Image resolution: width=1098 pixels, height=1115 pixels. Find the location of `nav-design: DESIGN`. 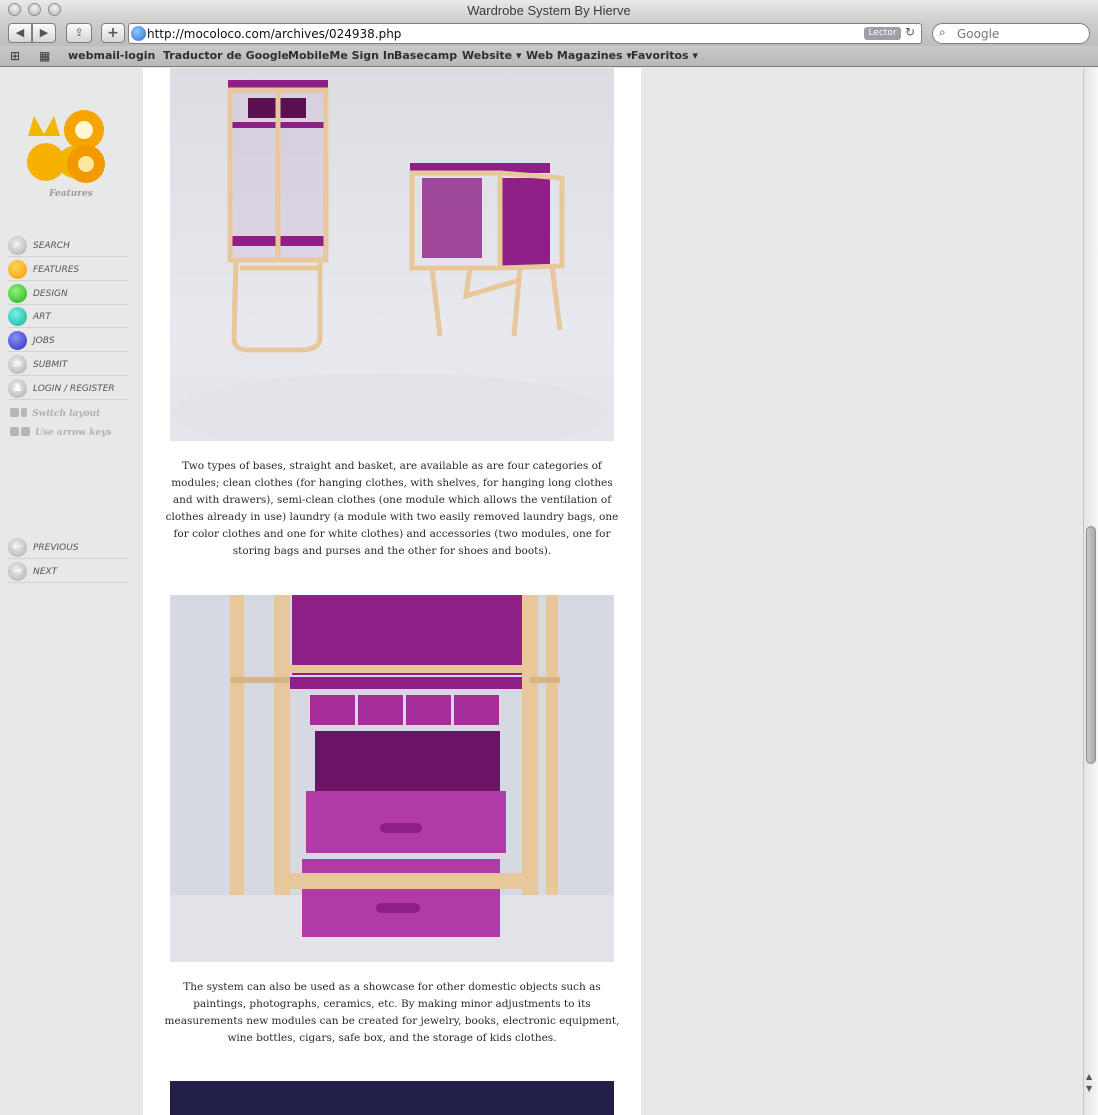

nav-design: DESIGN is located at coordinates (68, 294).